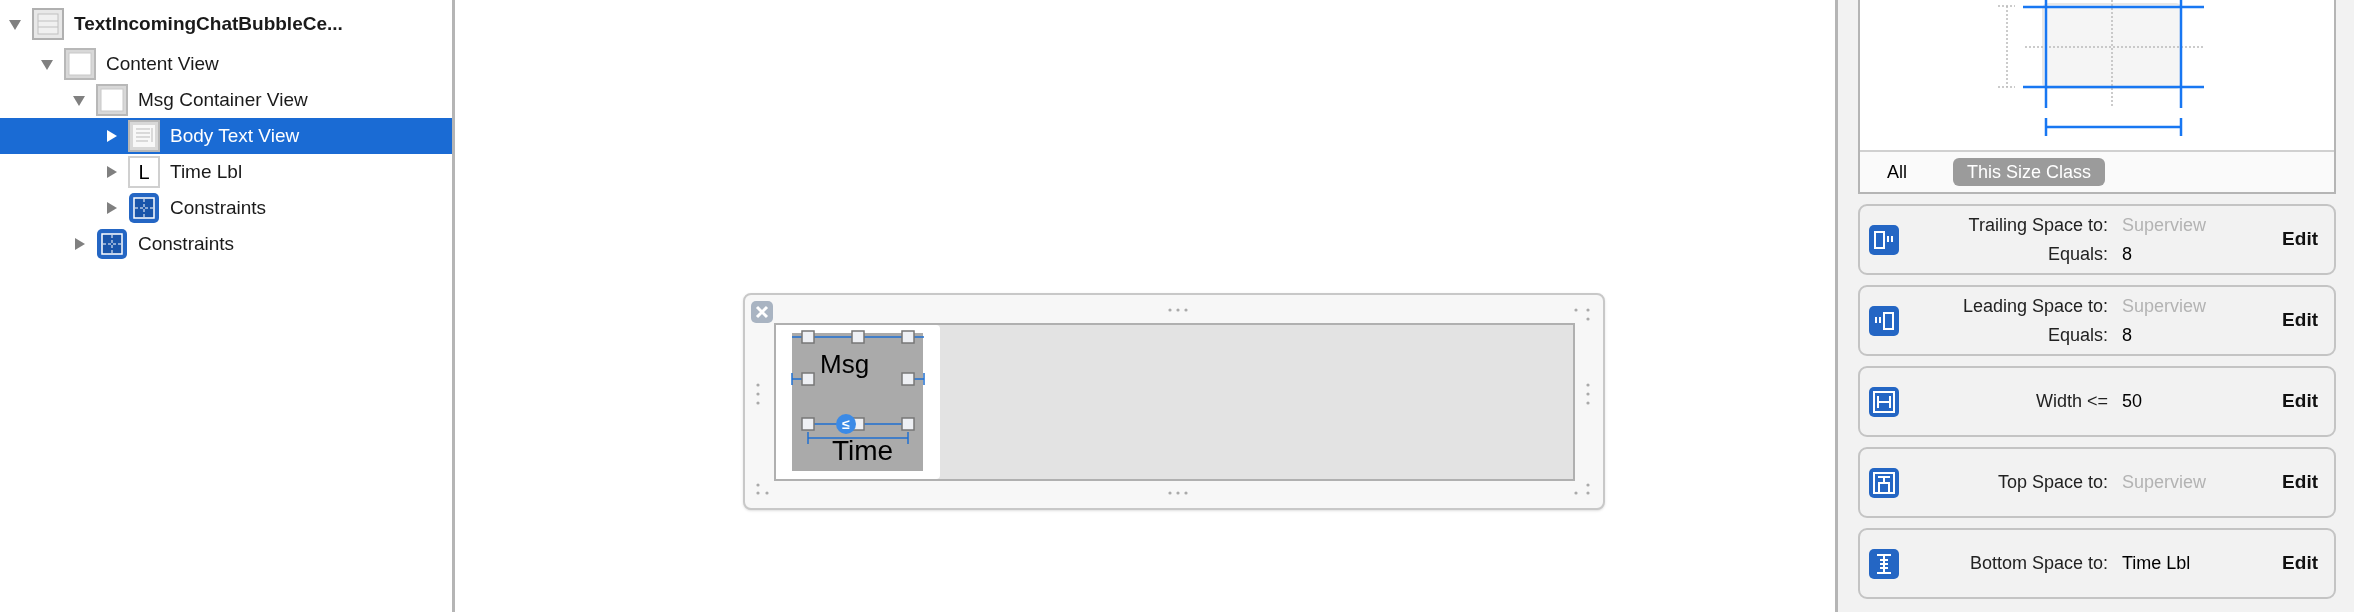  What do you see at coordinates (226, 172) in the screenshot?
I see `outline-row: L Time Lbl` at bounding box center [226, 172].